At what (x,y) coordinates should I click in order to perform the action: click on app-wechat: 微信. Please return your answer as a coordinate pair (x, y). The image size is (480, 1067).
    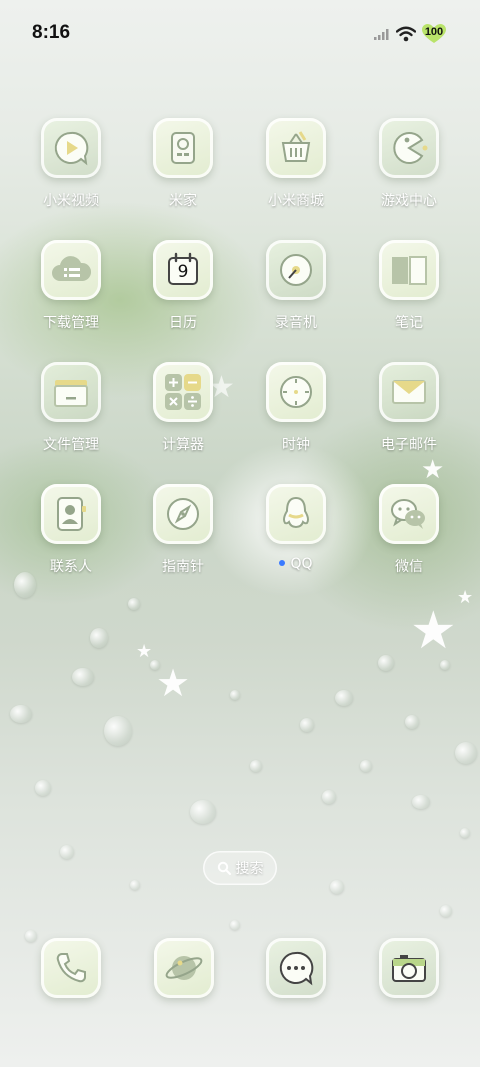
    Looking at the image, I should click on (409, 530).